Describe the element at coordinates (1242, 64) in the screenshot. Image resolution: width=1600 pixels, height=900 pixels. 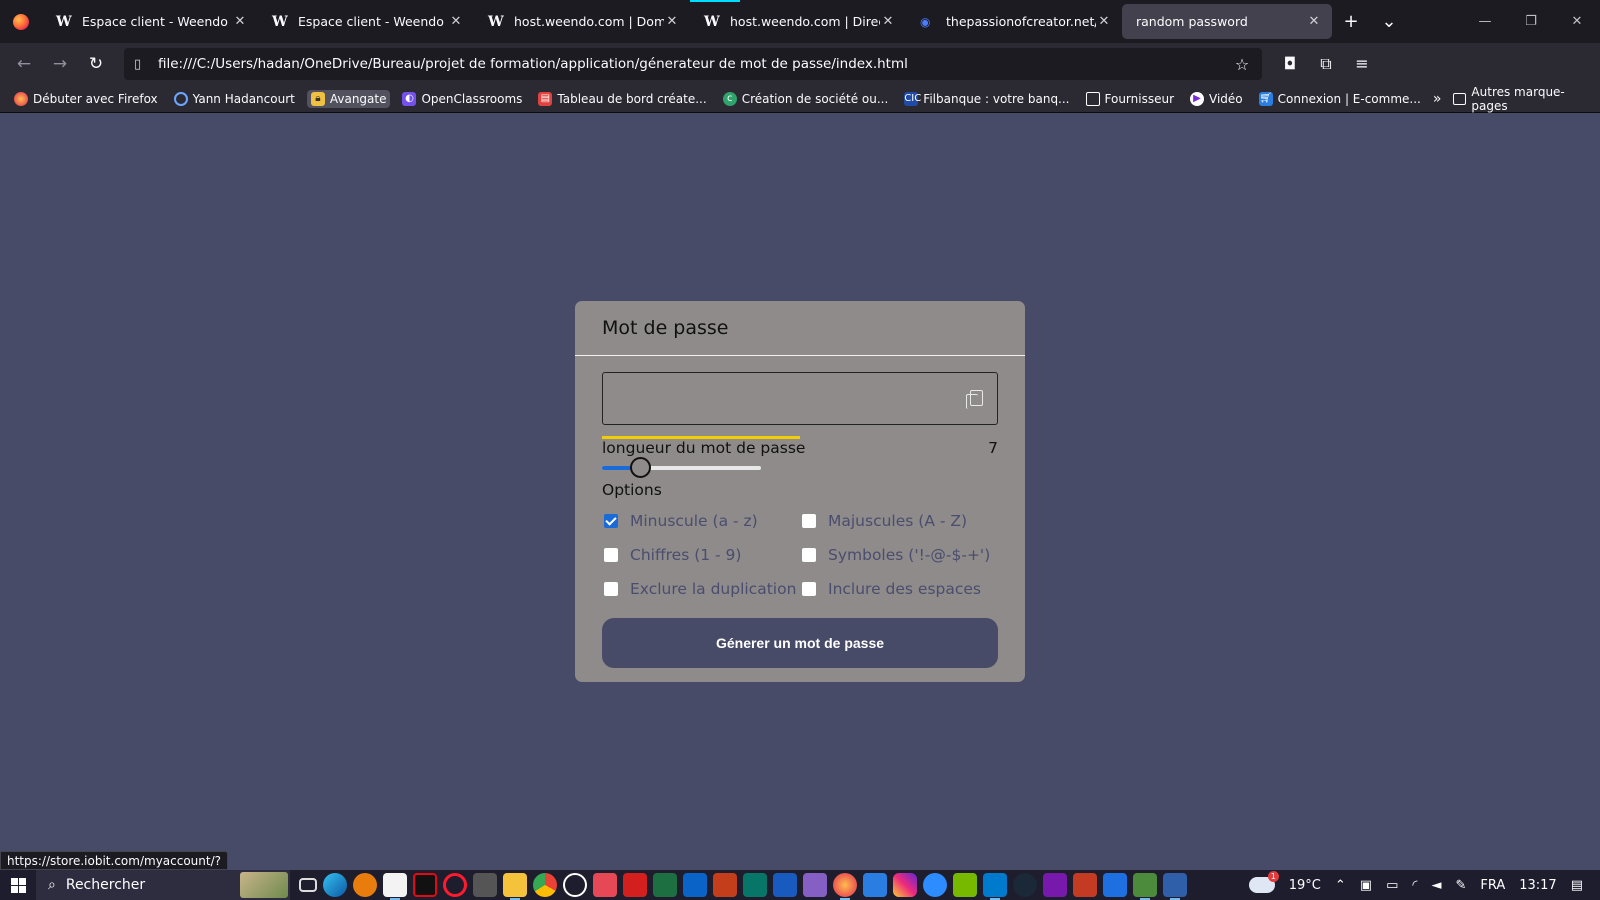
I see `bookmark-star-icon: ☆` at that location.